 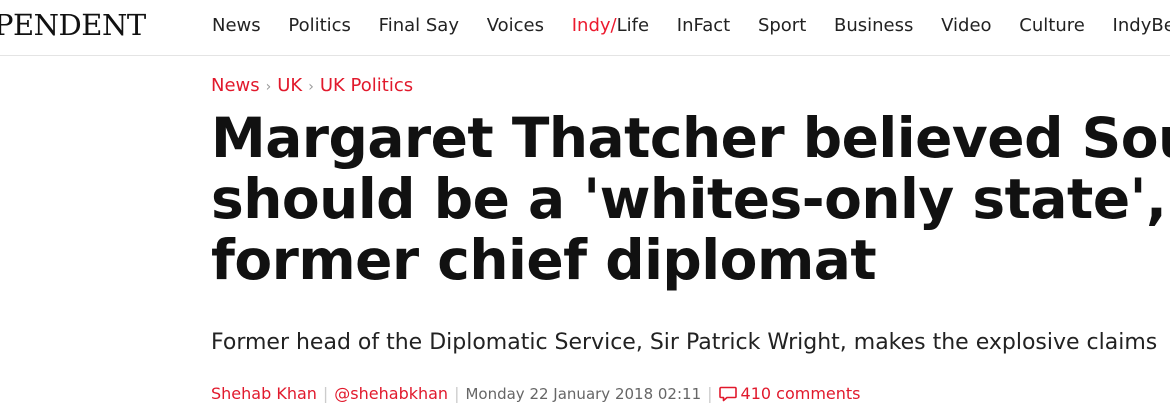 I want to click on nav-indy-life-suffix: Life, so click(x=633, y=25).